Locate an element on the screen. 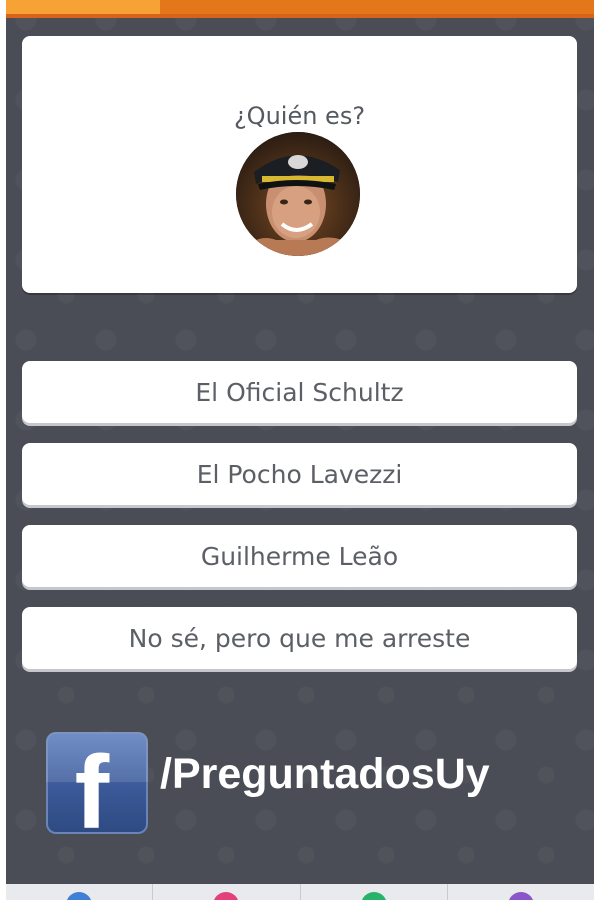 The height and width of the screenshot is (900, 600). pink-category-icon is located at coordinates (226, 896).